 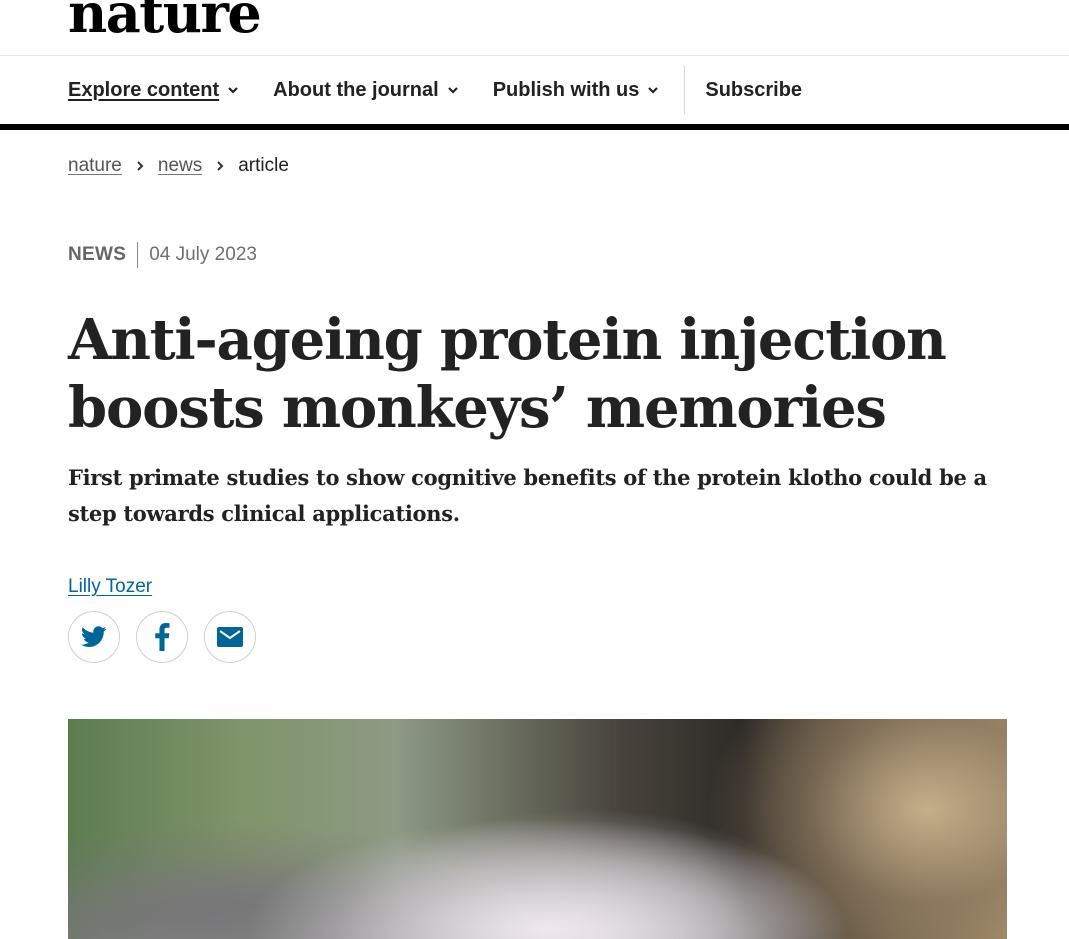 What do you see at coordinates (95, 166) in the screenshot?
I see `breadcrumb-nature: nature` at bounding box center [95, 166].